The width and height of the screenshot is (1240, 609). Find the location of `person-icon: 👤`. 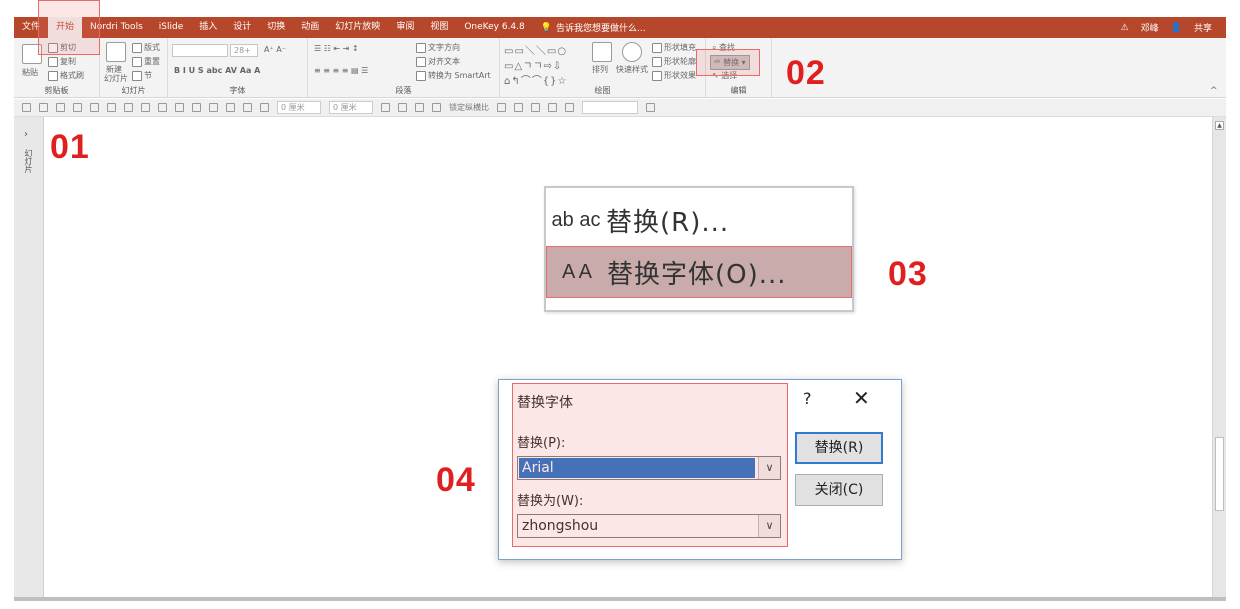

person-icon: 👤 is located at coordinates (1176, 27).